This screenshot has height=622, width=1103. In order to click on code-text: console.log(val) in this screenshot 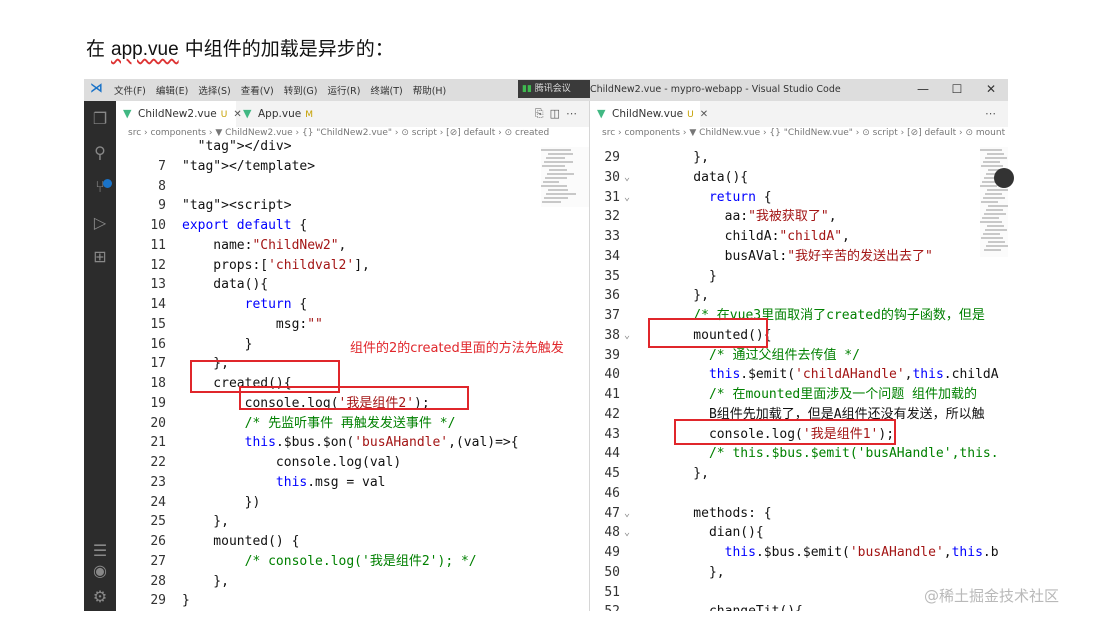, I will do `click(292, 462)`.